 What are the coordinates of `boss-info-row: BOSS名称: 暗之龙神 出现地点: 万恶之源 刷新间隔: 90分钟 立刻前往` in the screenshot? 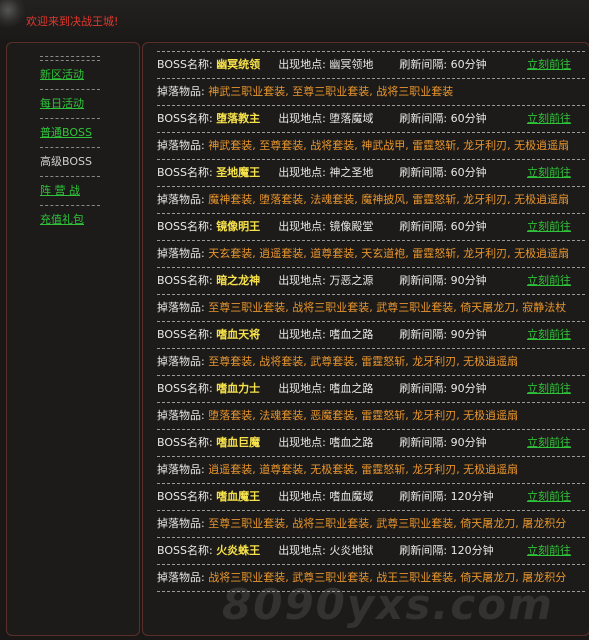 It's located at (371, 281).